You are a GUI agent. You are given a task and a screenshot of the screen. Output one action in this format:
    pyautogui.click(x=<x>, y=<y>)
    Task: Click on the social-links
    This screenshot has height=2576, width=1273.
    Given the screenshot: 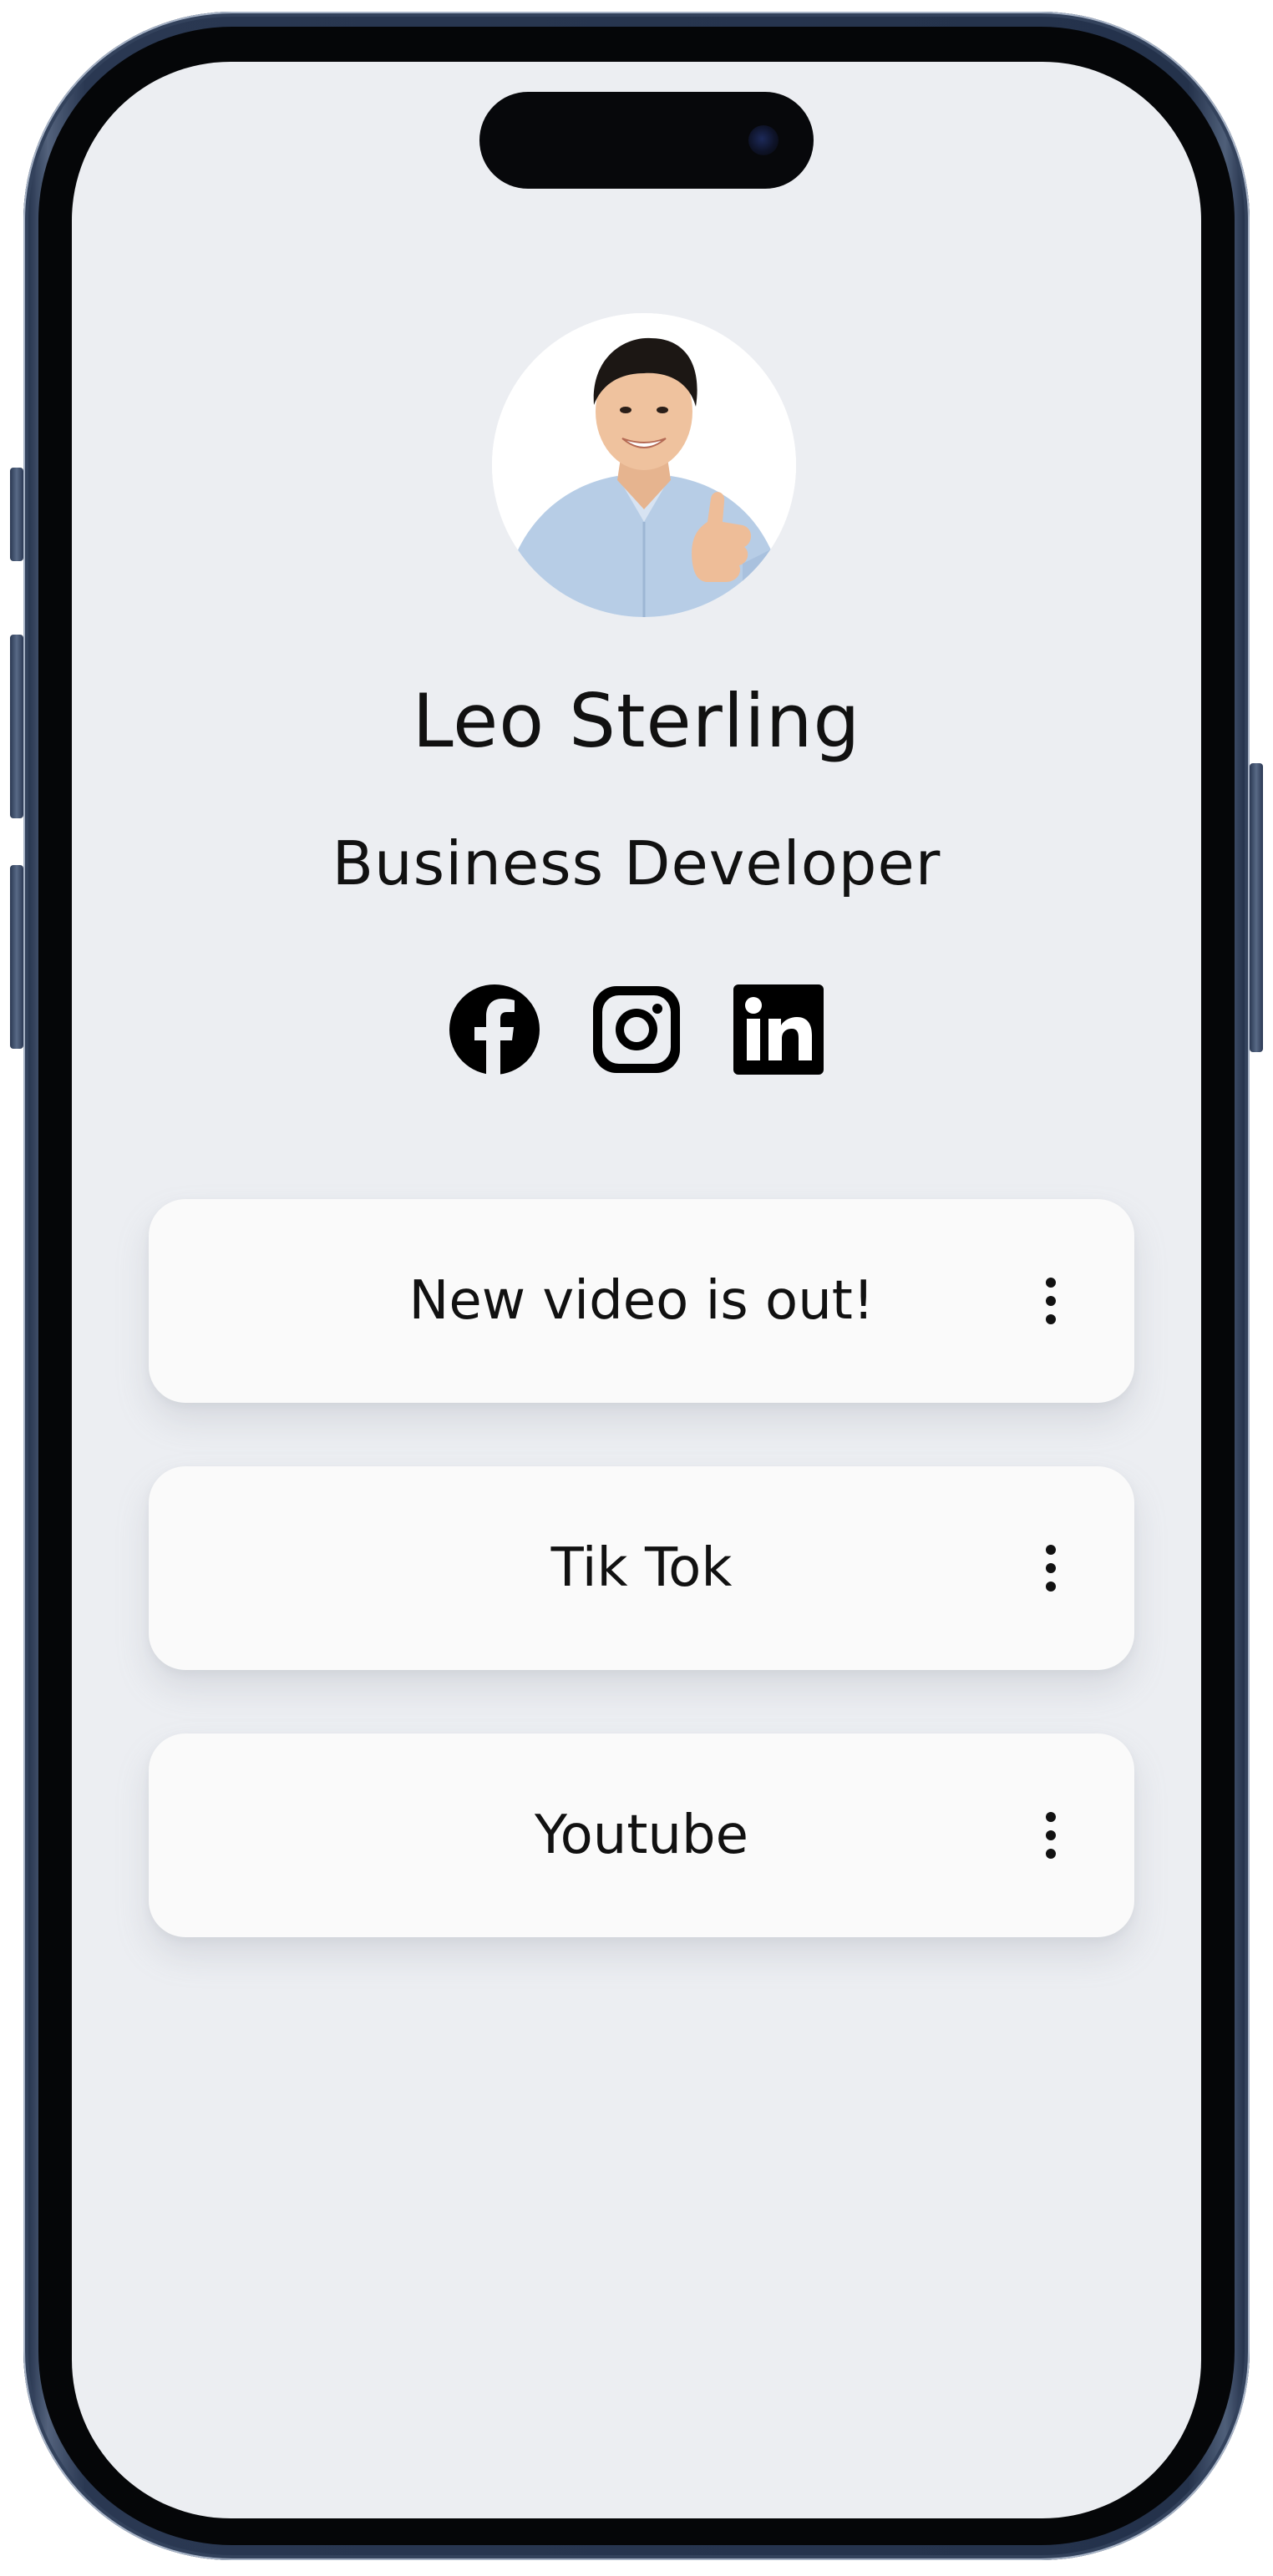 What is the action you would take?
    pyautogui.click(x=636, y=1029)
    